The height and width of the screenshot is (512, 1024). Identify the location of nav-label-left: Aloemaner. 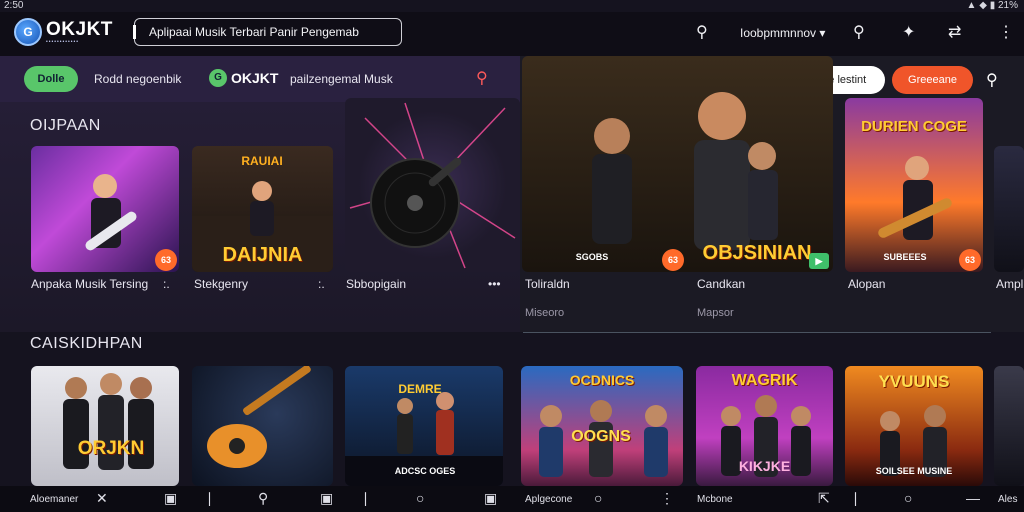
(54, 499).